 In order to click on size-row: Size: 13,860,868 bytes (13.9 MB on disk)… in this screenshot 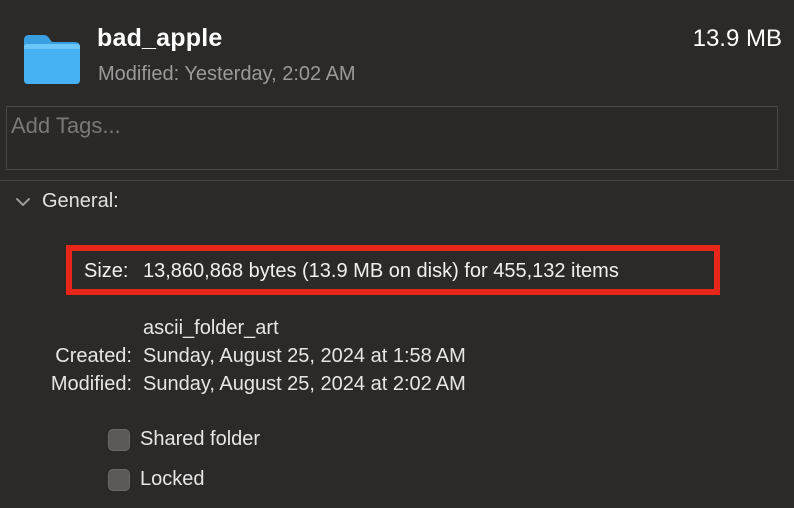, I will do `click(393, 270)`.